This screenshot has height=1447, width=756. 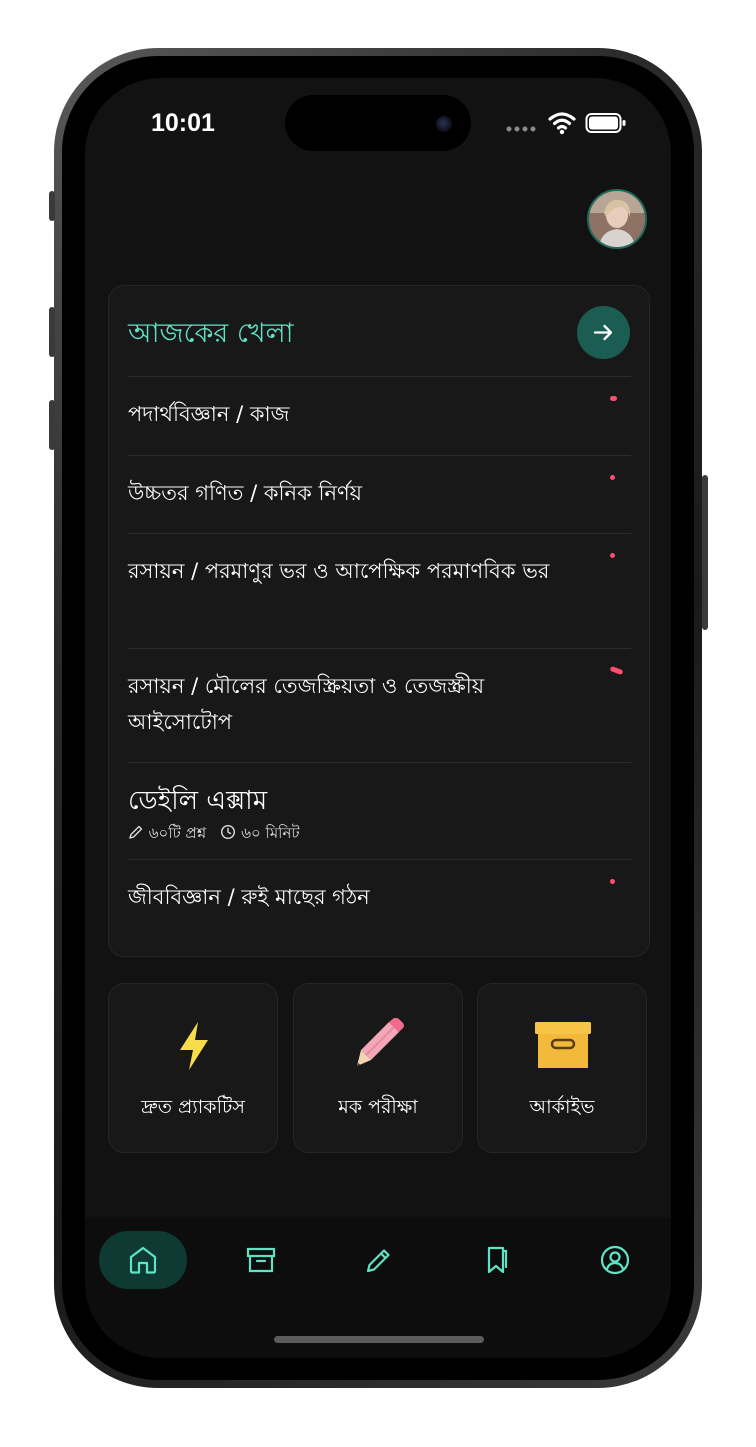 What do you see at coordinates (183, 123) in the screenshot?
I see `status-time: 10:01` at bounding box center [183, 123].